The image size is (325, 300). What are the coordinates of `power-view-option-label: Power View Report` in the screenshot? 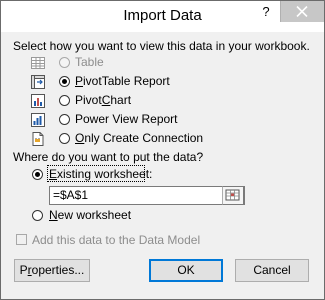 It's located at (126, 119).